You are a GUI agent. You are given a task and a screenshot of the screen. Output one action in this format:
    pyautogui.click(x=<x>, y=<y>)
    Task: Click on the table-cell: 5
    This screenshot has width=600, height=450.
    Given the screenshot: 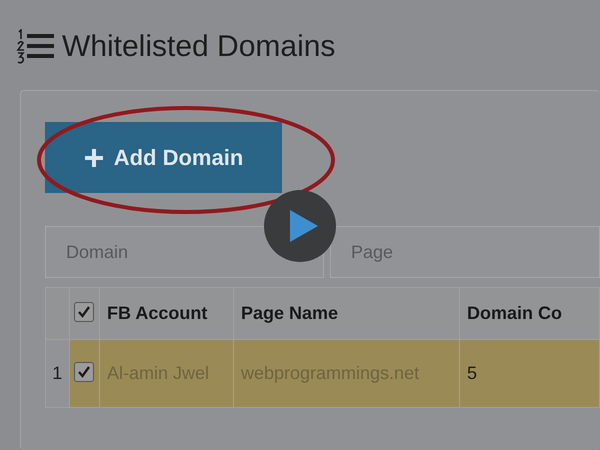 What is the action you would take?
    pyautogui.click(x=530, y=374)
    